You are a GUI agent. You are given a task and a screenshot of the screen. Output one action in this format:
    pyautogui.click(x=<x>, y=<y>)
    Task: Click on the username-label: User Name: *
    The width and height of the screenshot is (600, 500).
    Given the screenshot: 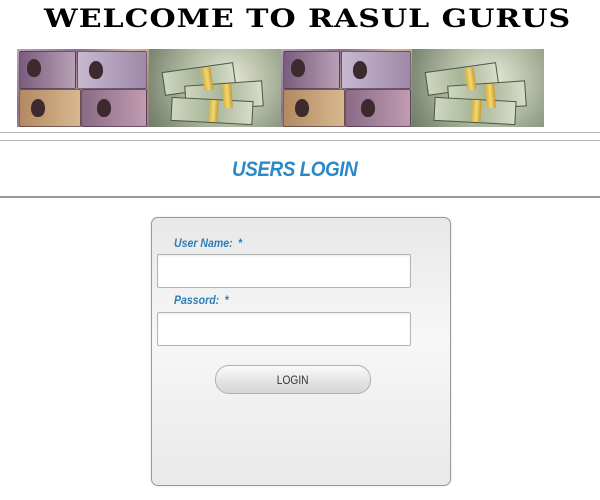 What is the action you would take?
    pyautogui.click(x=208, y=243)
    